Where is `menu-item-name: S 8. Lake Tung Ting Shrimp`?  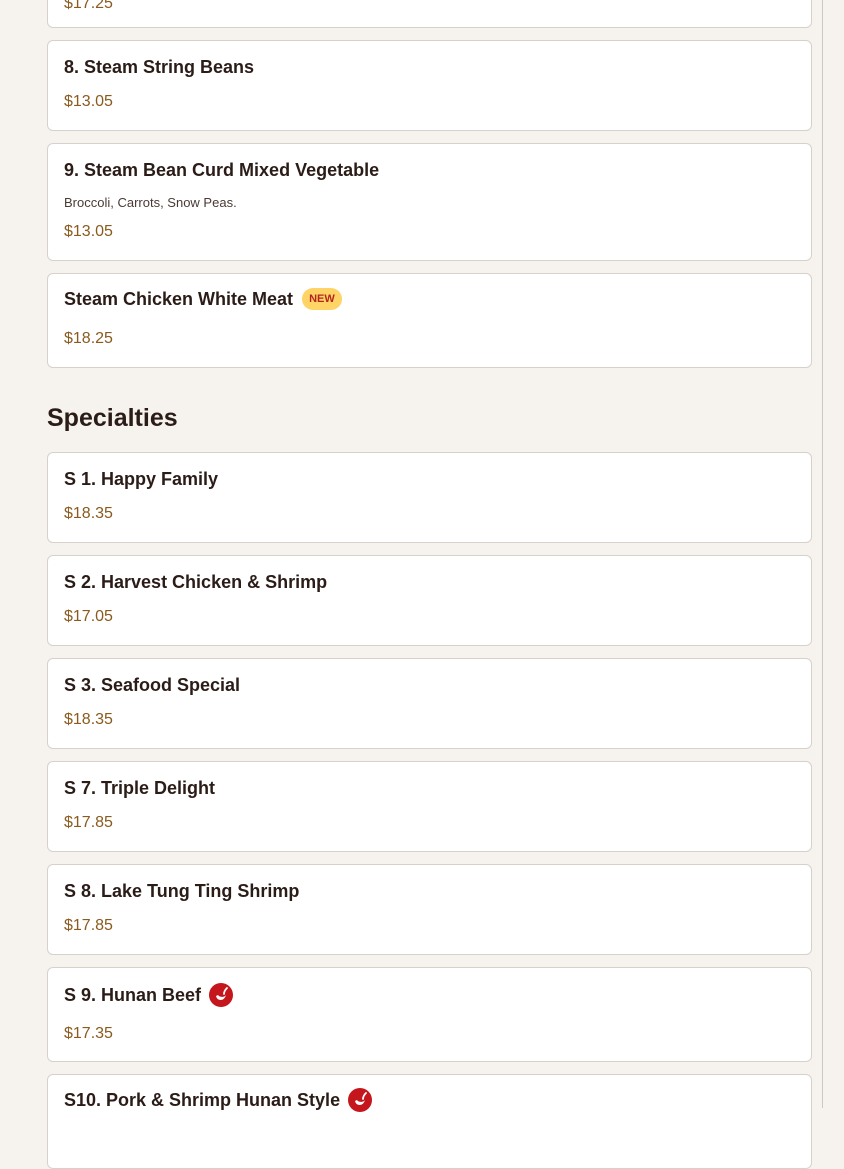 menu-item-name: S 8. Lake Tung Ting Shrimp is located at coordinates (182, 891).